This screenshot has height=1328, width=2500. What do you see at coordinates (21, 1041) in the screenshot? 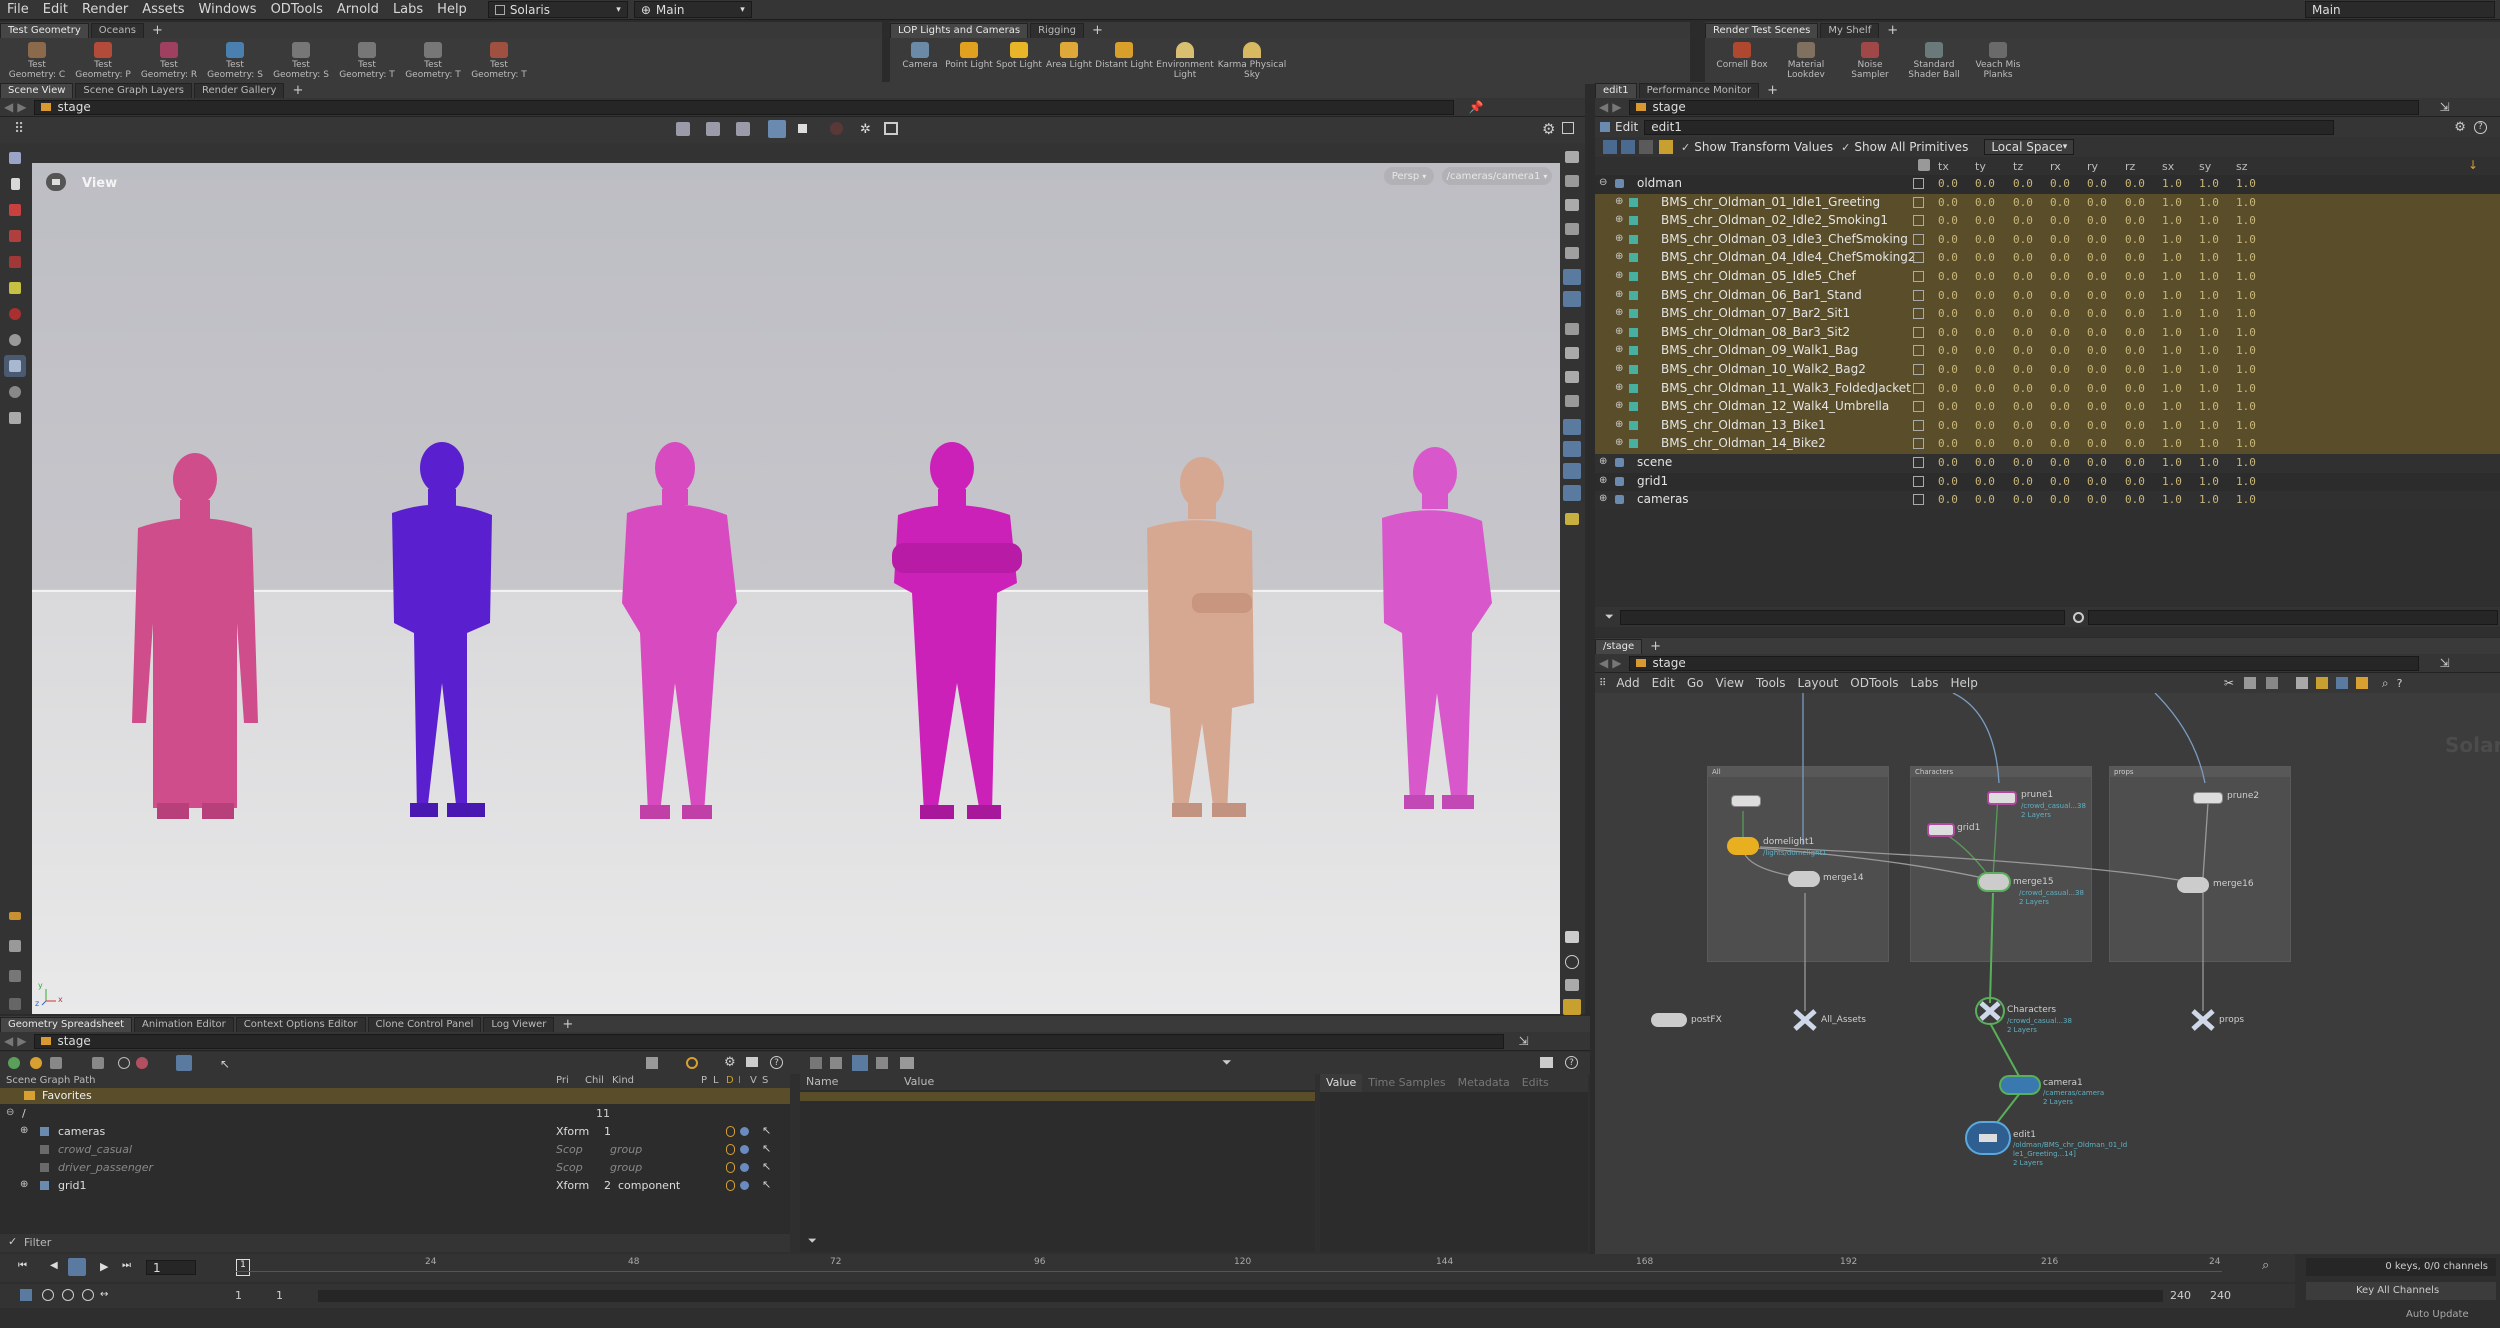
I see `forward-arrow-icon: ▶` at bounding box center [21, 1041].